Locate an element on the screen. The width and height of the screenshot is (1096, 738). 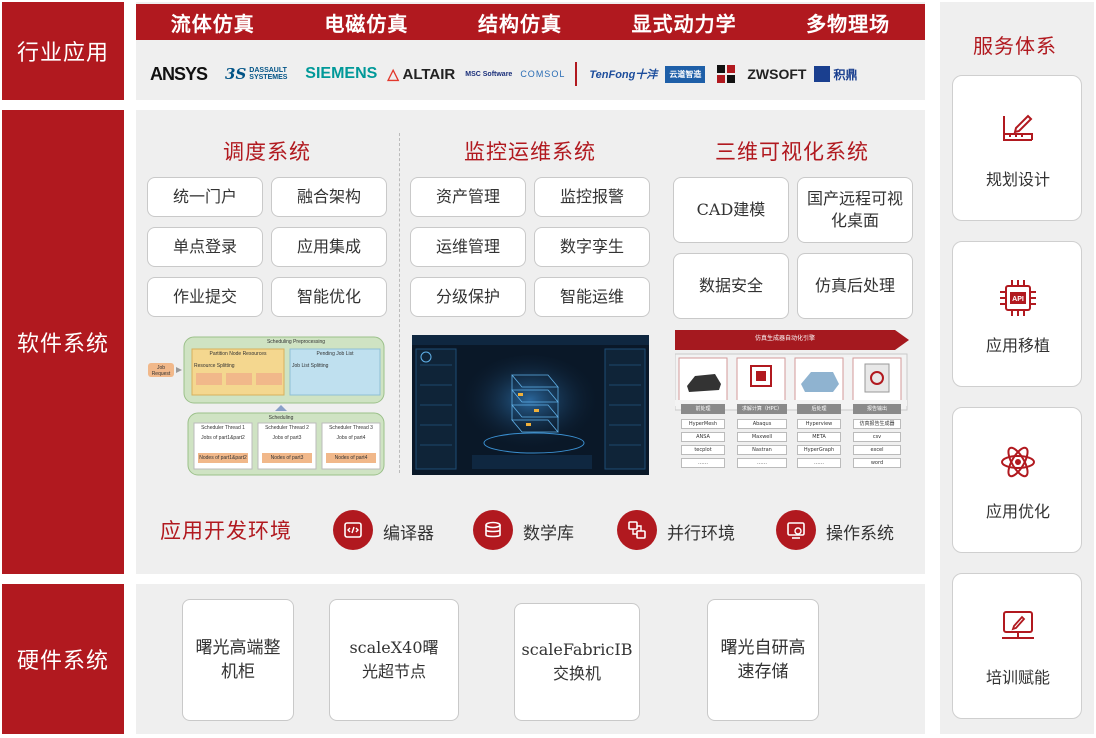
card-asset-mgmt: 资产管理 is located at coordinates (468, 197).